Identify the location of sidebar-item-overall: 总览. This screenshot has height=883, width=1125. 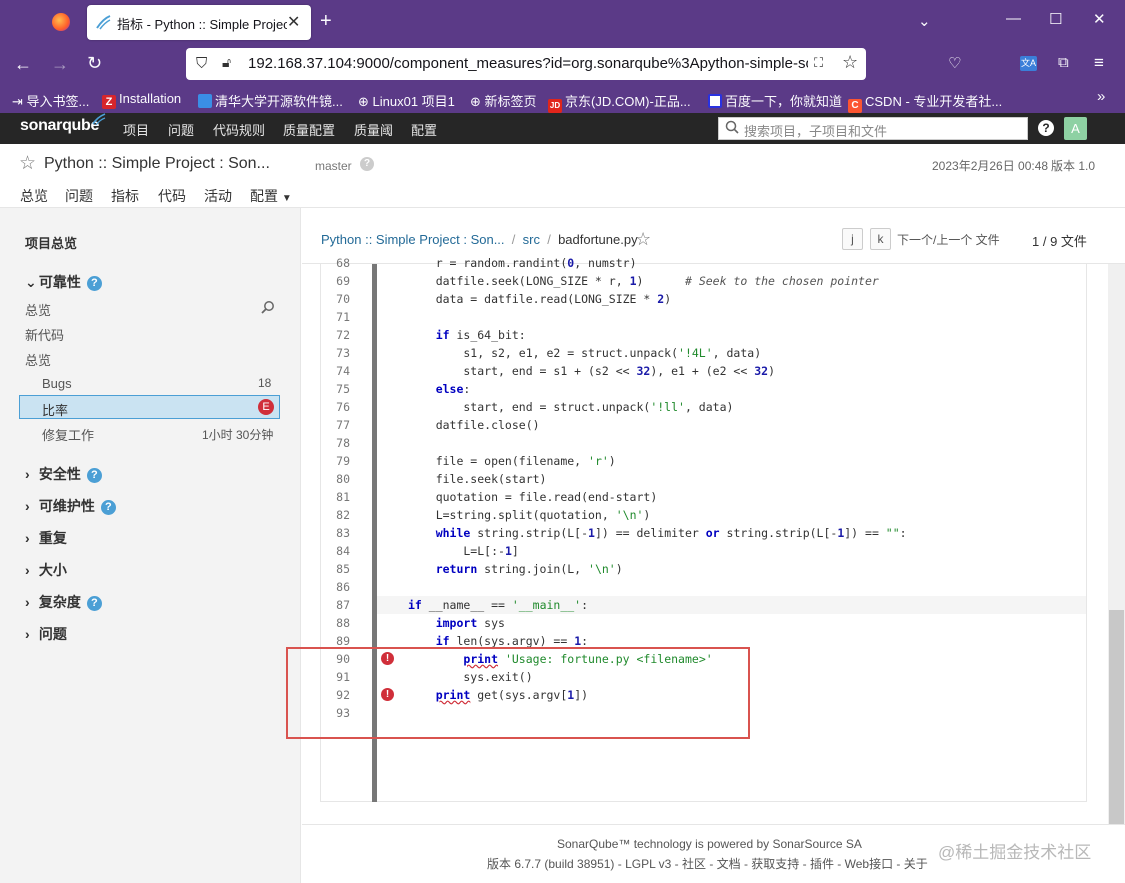
(38, 359).